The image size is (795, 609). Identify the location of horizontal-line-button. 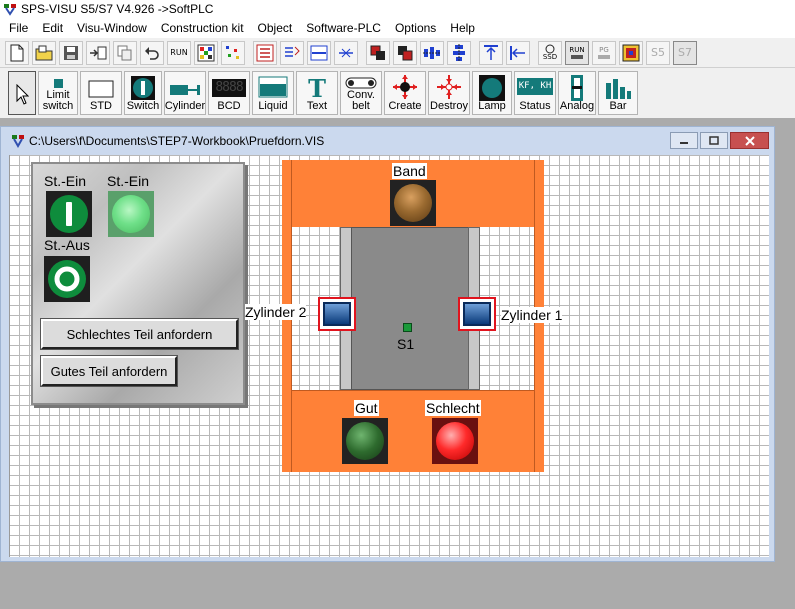
(319, 52).